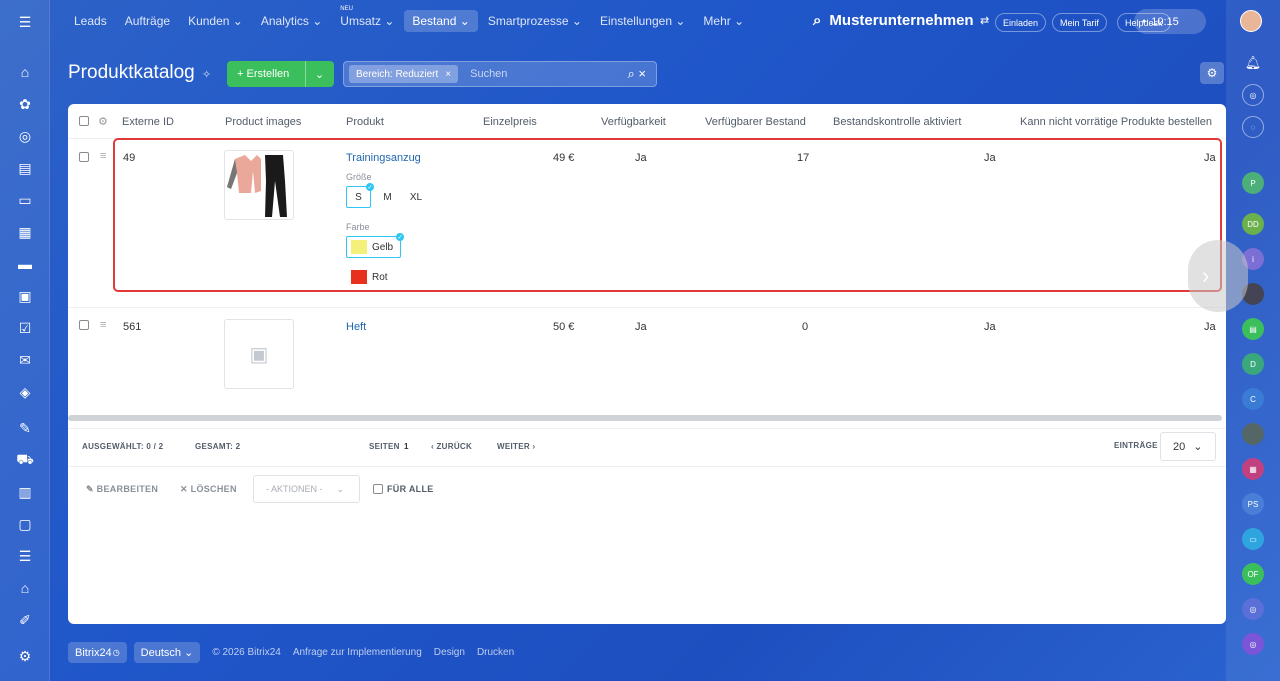  I want to click on chevron-right-icon: ›, so click(1218, 276).